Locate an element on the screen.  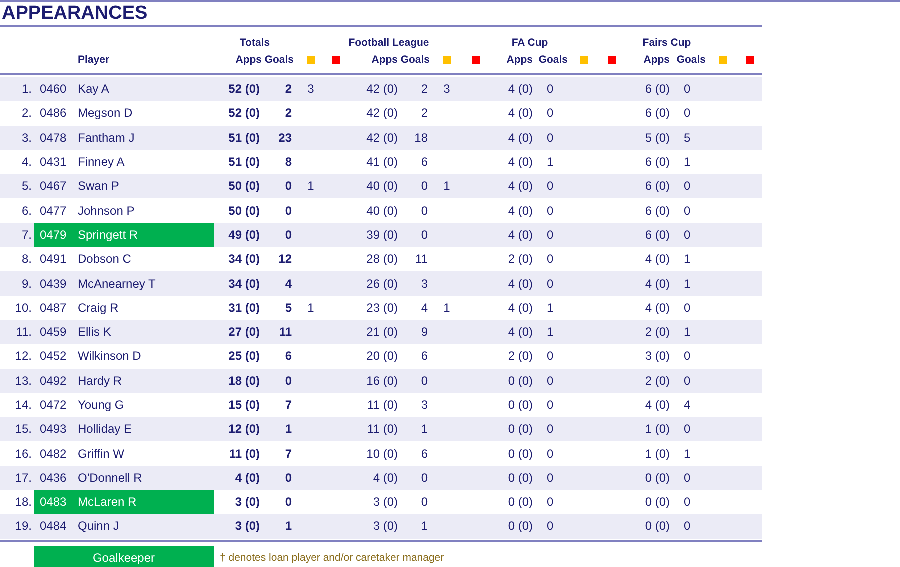
player-name: Finney A is located at coordinates (101, 162).